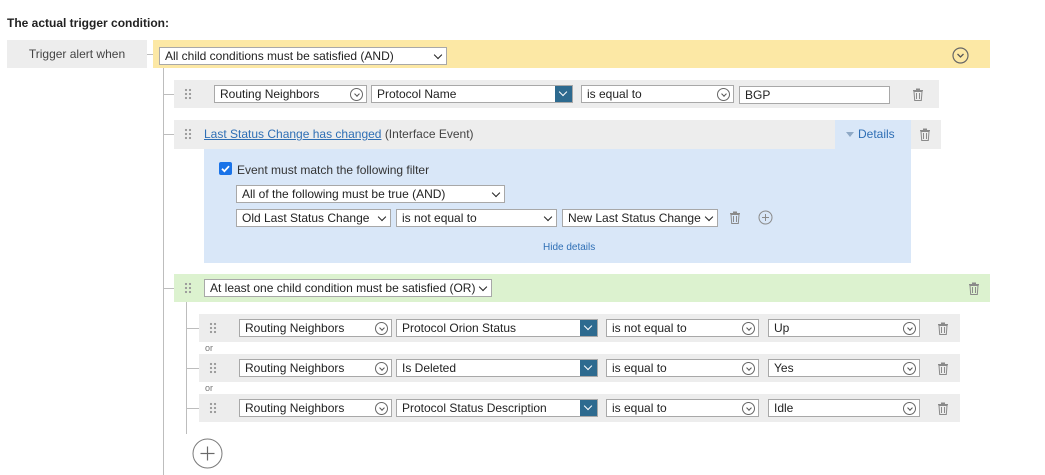 Image resolution: width=1045 pixels, height=475 pixels. I want to click on add-condition-button, so click(207, 453).